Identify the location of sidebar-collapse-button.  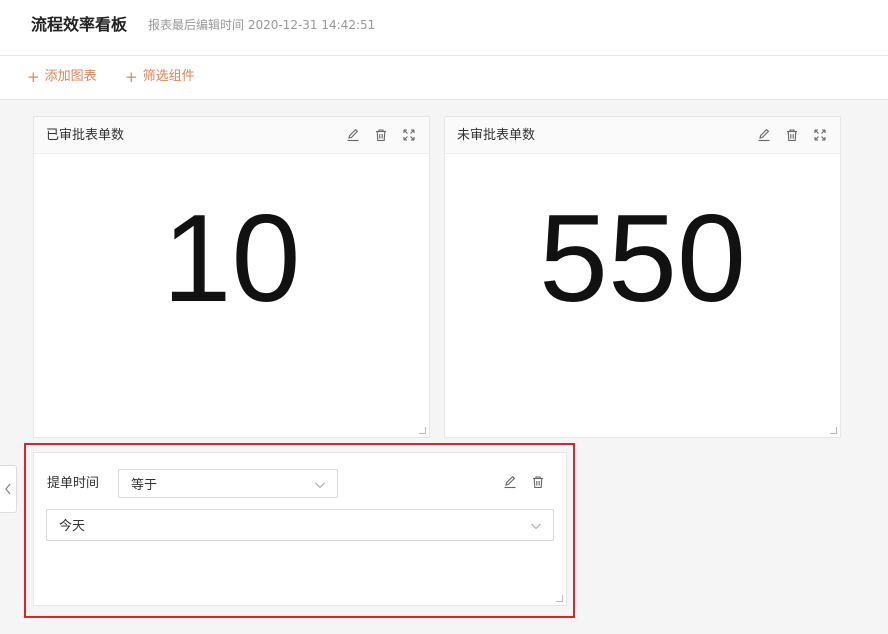
(8, 489).